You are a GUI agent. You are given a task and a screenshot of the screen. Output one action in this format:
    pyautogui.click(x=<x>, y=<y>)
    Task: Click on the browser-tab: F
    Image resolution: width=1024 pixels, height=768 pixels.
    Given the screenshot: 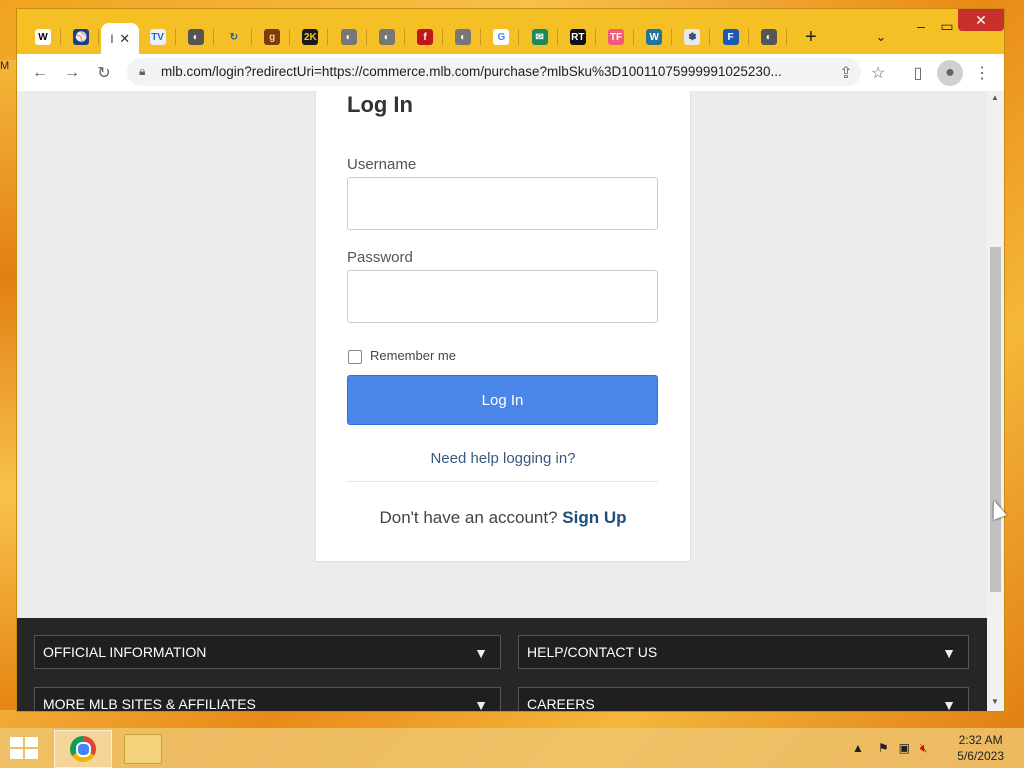 What is the action you would take?
    pyautogui.click(x=731, y=37)
    